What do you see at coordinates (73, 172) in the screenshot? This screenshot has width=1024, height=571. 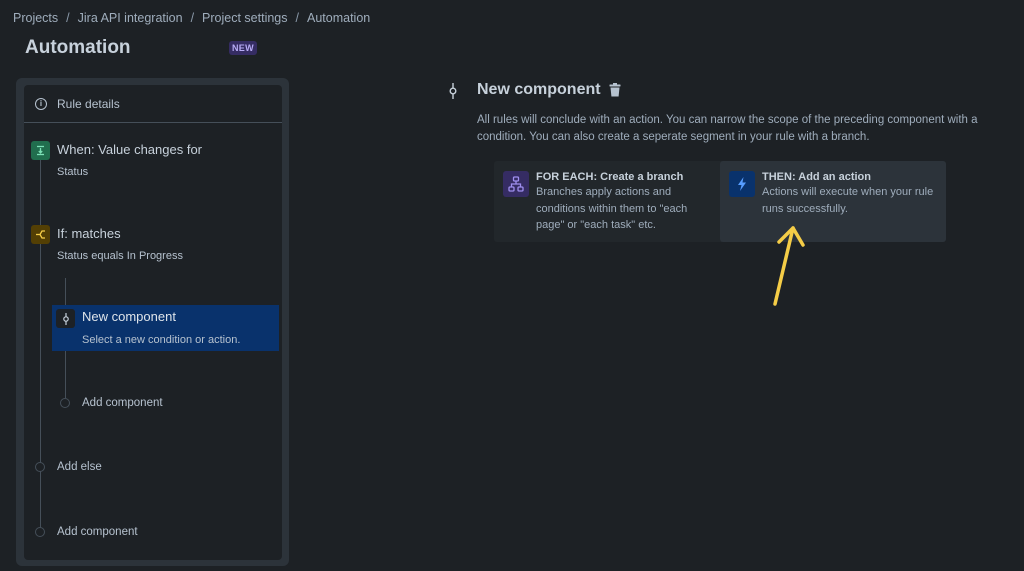 I see `trigger-subtitle: Status` at bounding box center [73, 172].